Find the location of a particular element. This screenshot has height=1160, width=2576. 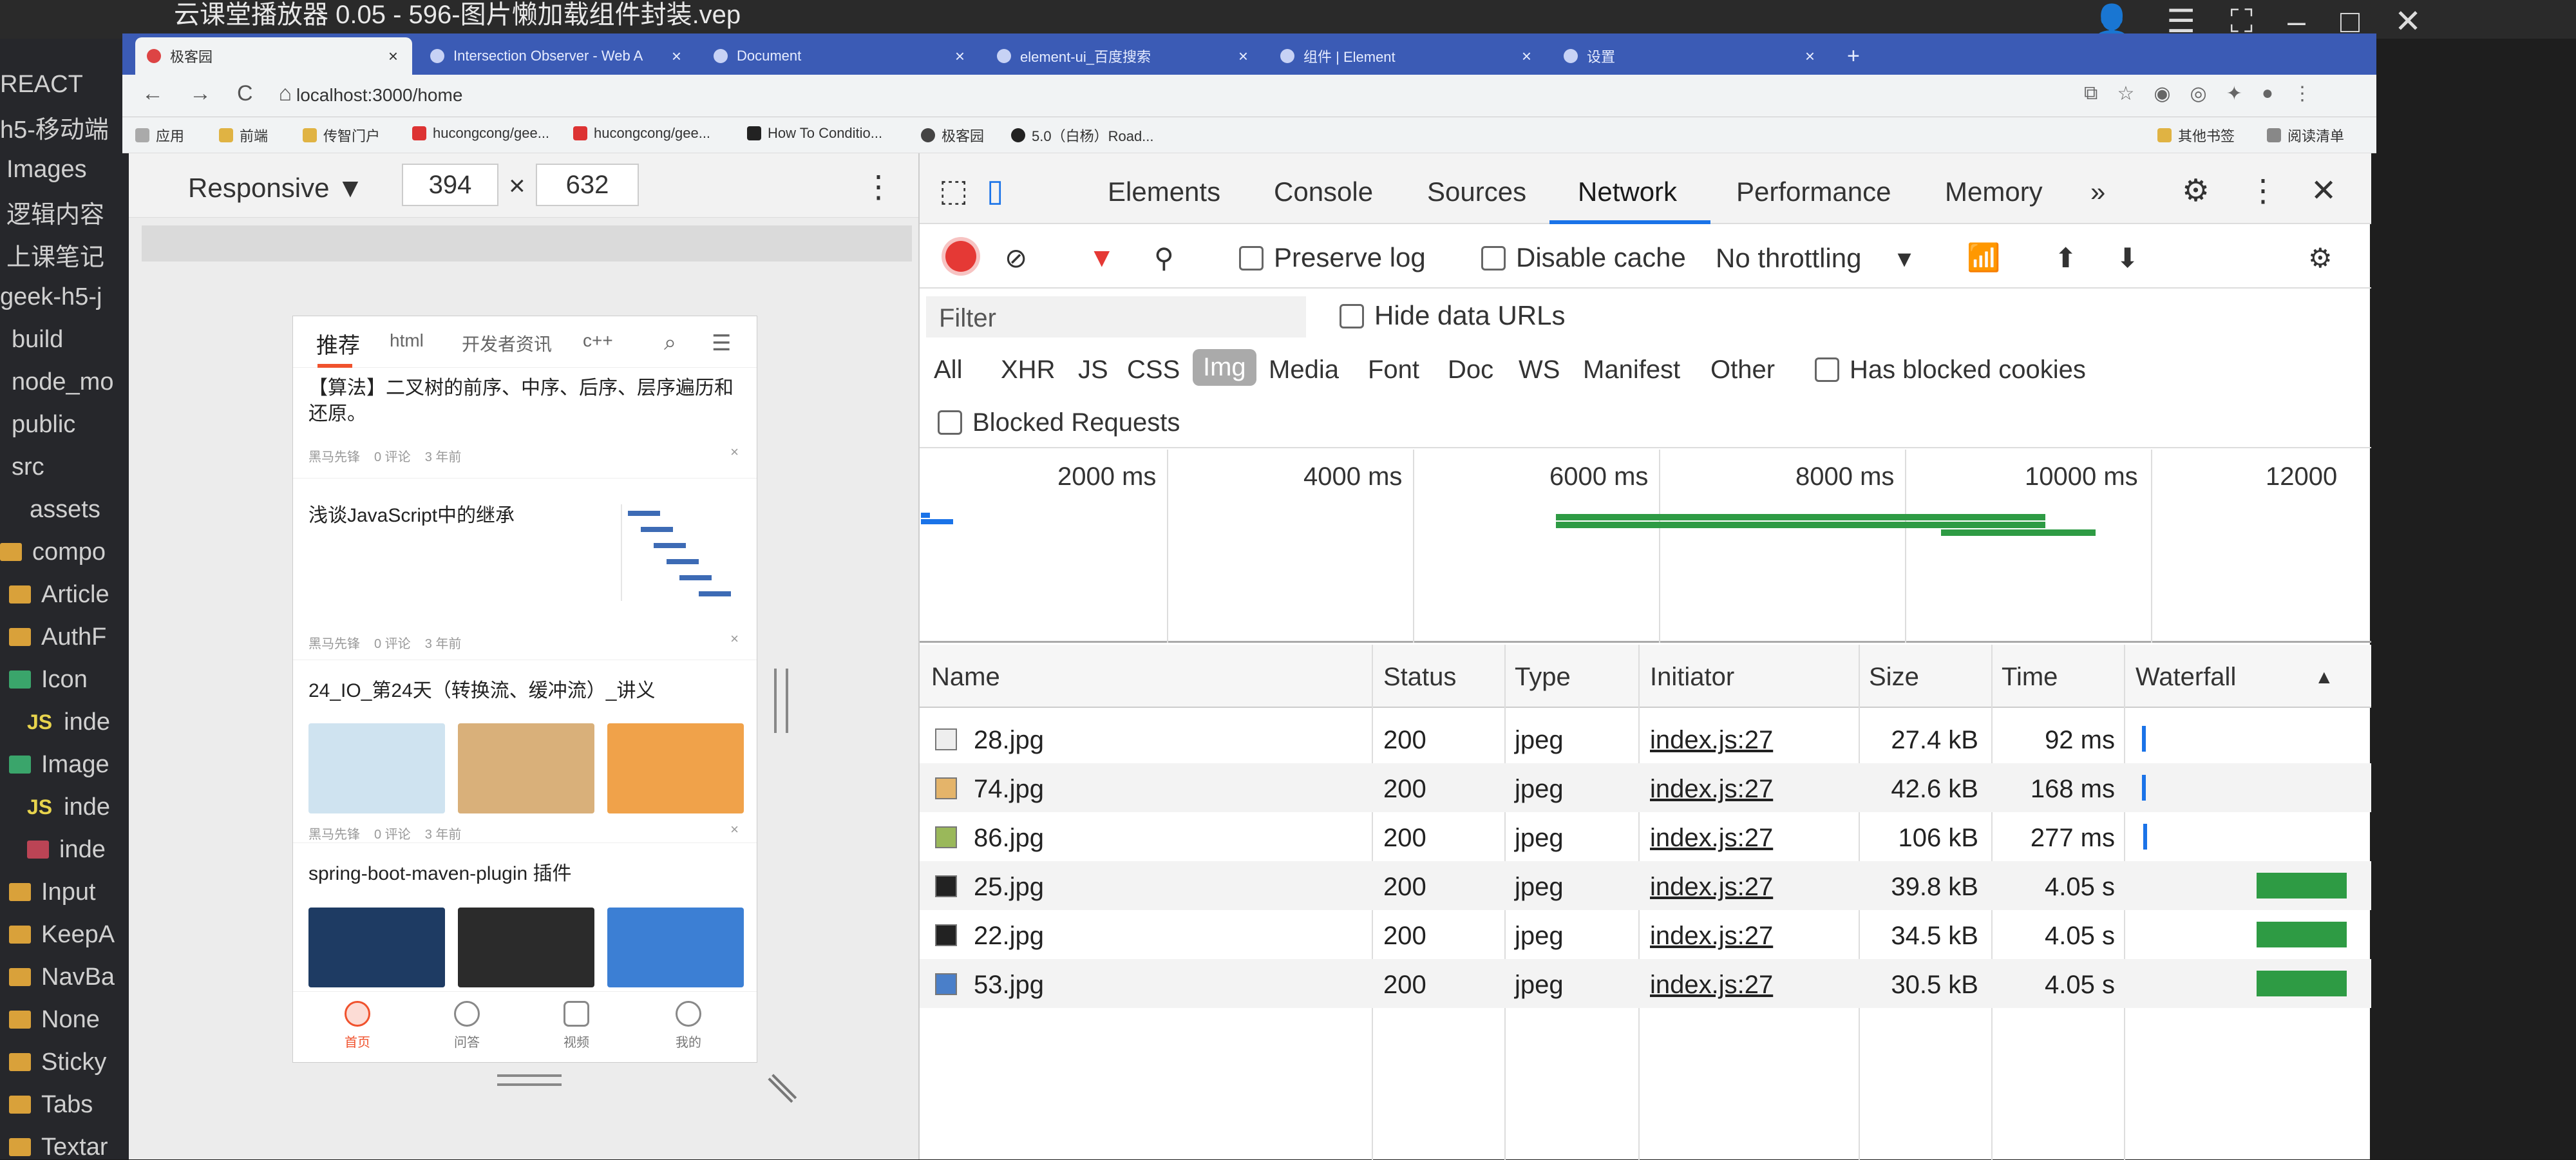

star-icon: ☆ is located at coordinates (2125, 93).